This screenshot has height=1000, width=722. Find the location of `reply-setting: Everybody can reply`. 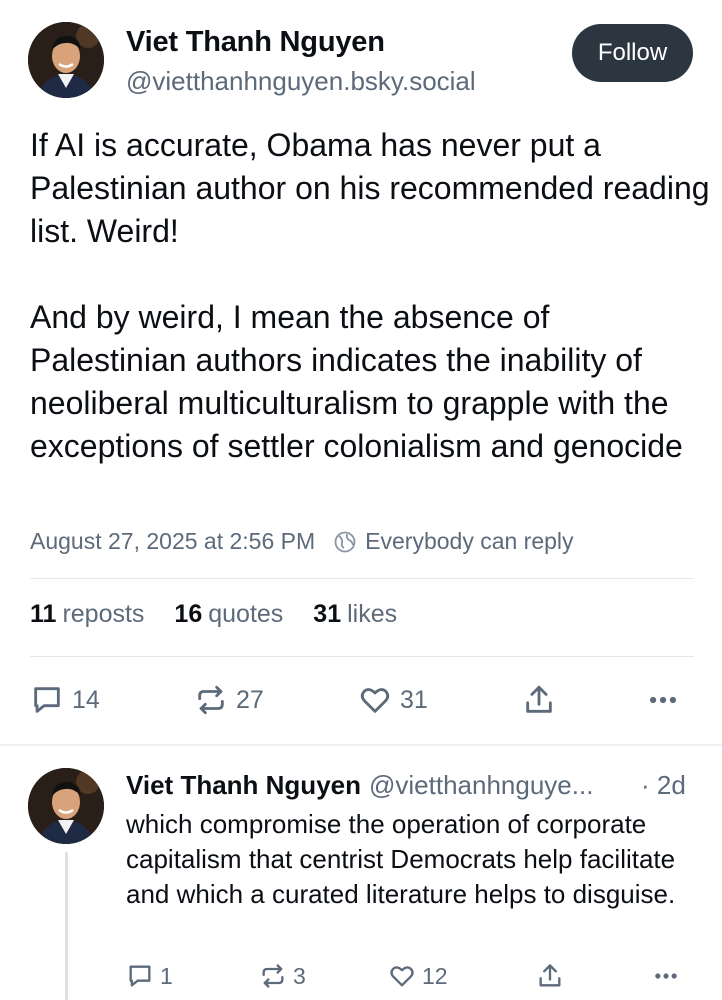

reply-setting: Everybody can reply is located at coordinates (469, 541).